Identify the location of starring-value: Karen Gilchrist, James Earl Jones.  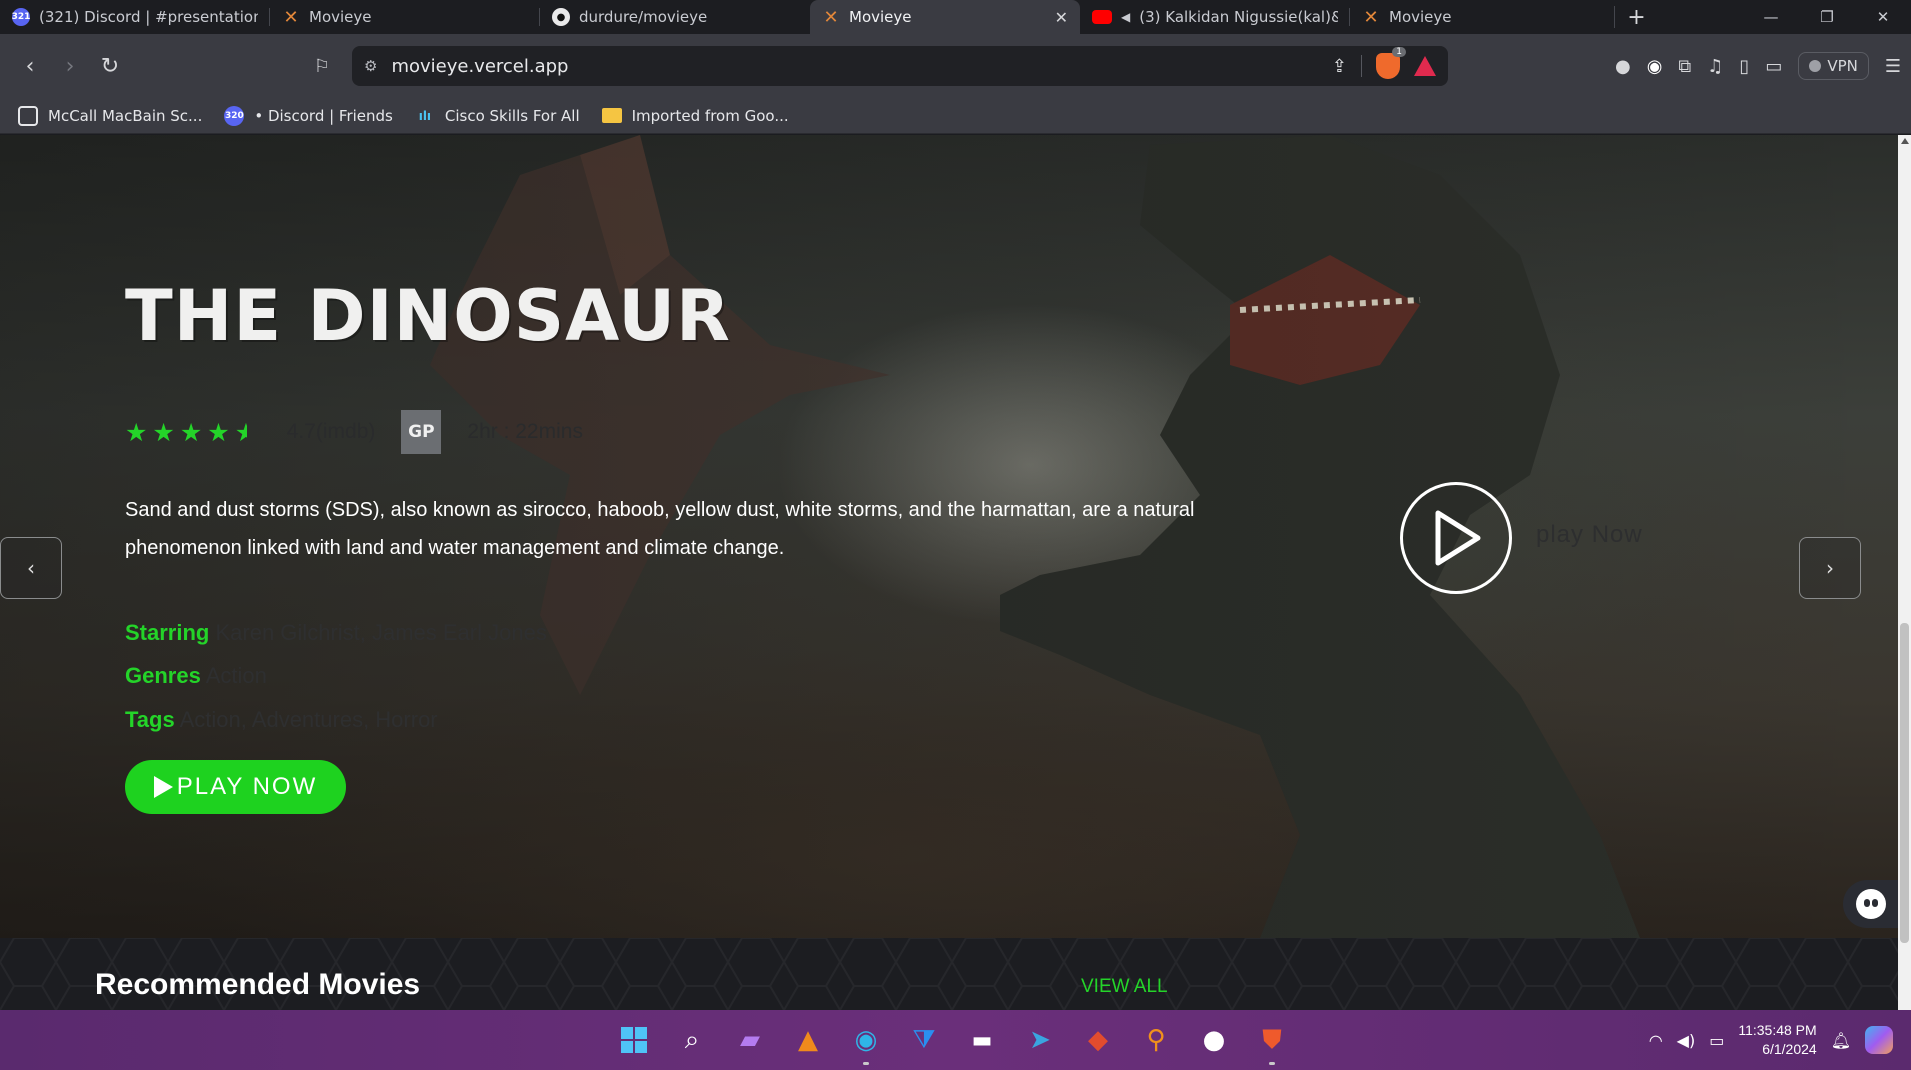
(381, 632).